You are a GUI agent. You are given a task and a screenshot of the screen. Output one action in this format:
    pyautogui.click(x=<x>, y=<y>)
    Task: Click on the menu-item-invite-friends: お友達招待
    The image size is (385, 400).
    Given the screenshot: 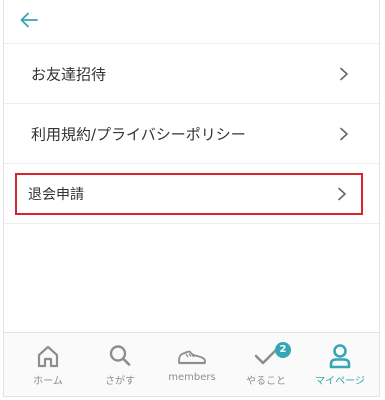 What is the action you would take?
    pyautogui.click(x=191, y=74)
    